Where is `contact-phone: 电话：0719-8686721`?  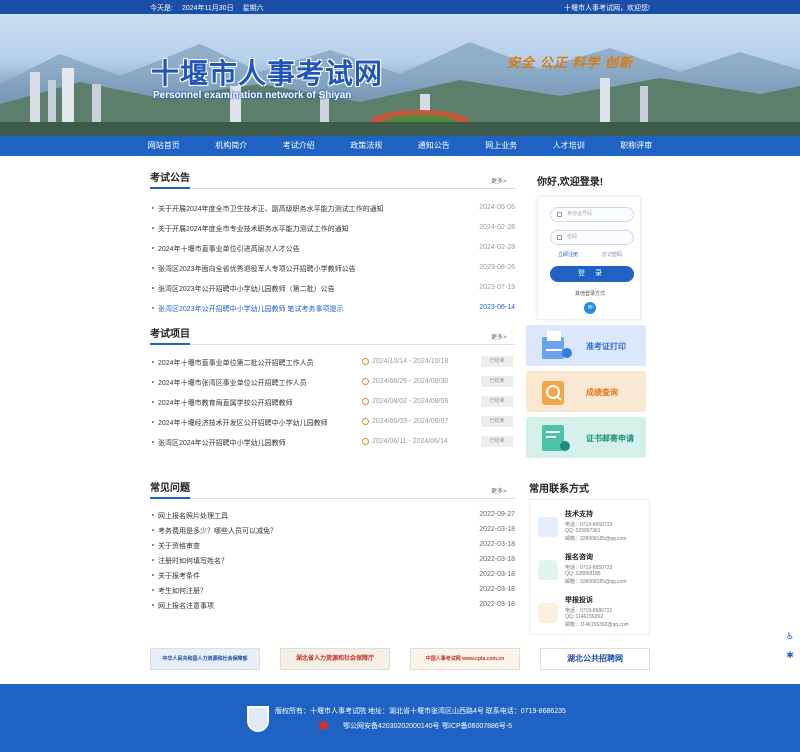
contact-phone: 电话：0719-8686721 is located at coordinates (589, 611).